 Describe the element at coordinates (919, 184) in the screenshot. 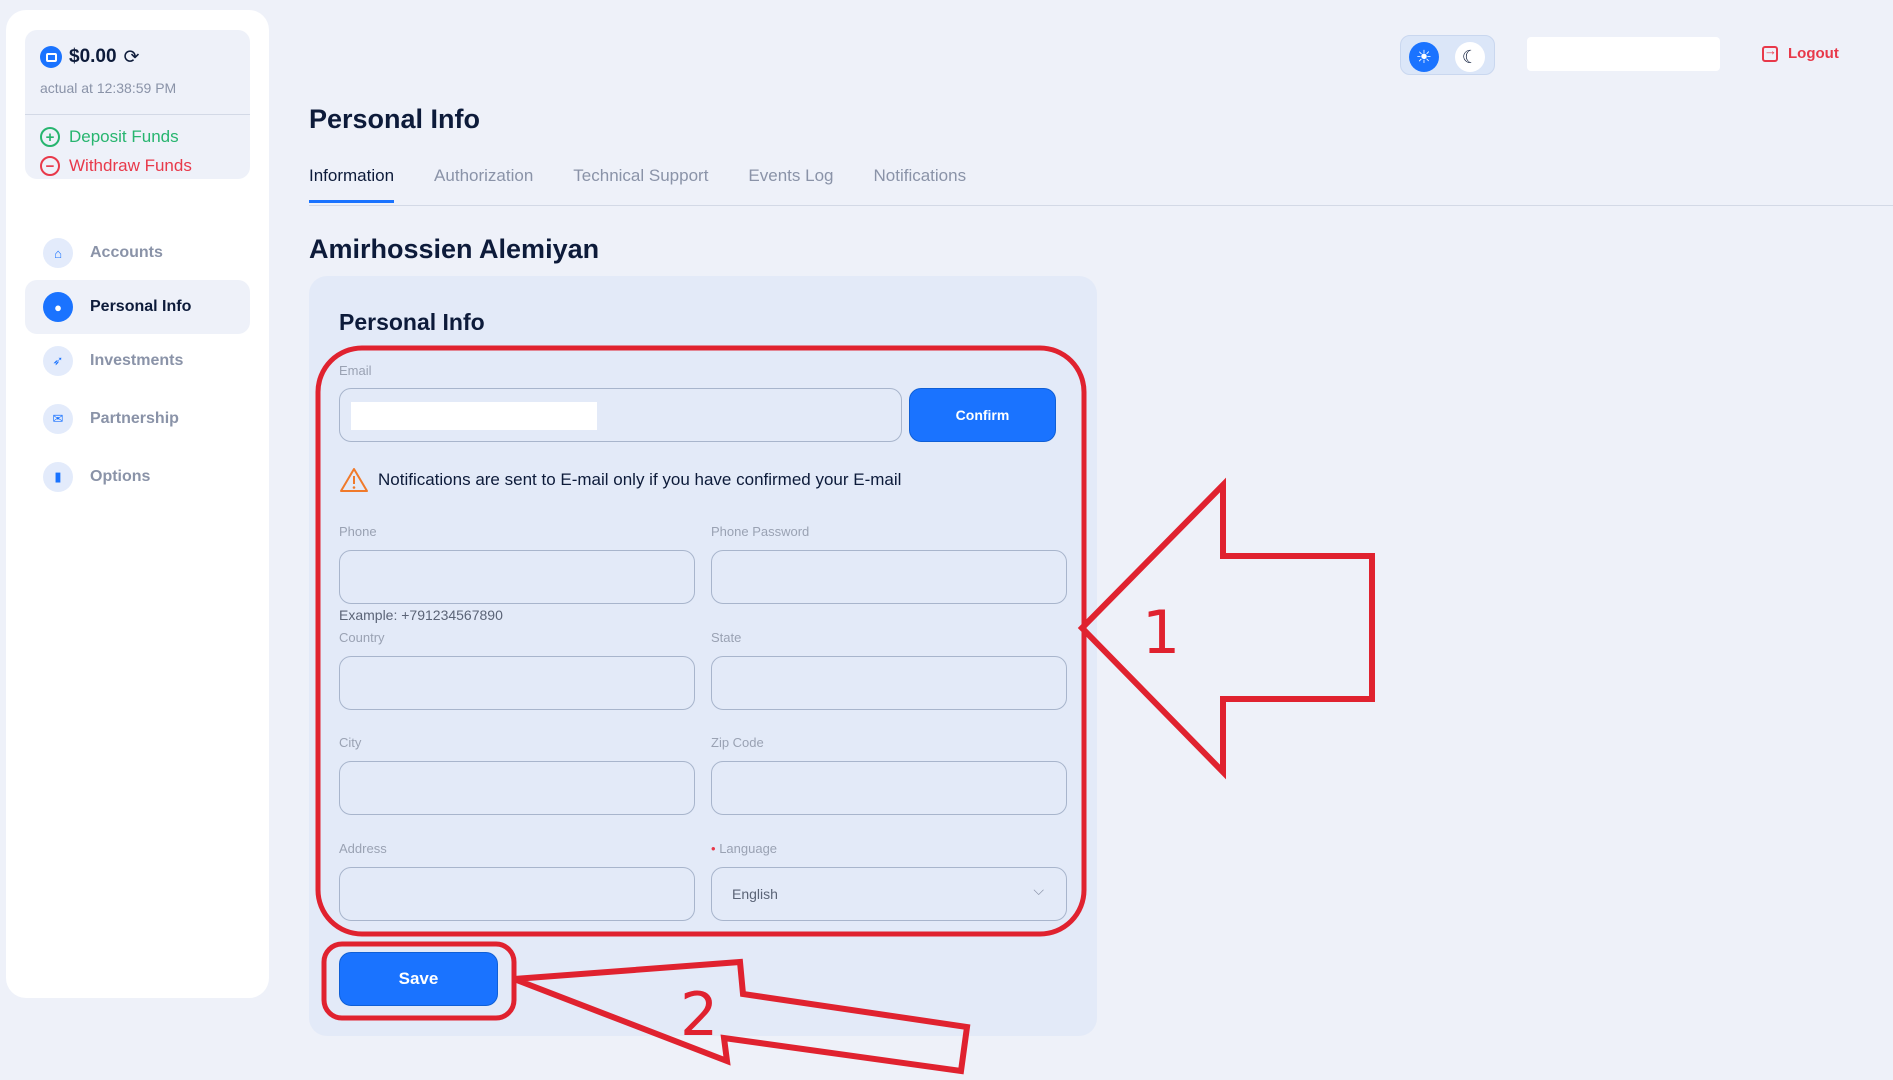

I see `tab-notifications: Notifications` at that location.